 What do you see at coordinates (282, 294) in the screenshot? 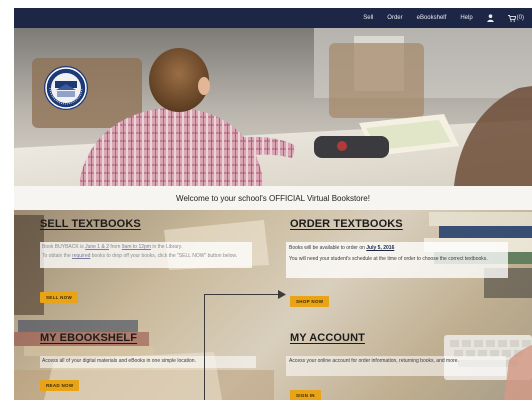
I see `callout-arrow-icon` at bounding box center [282, 294].